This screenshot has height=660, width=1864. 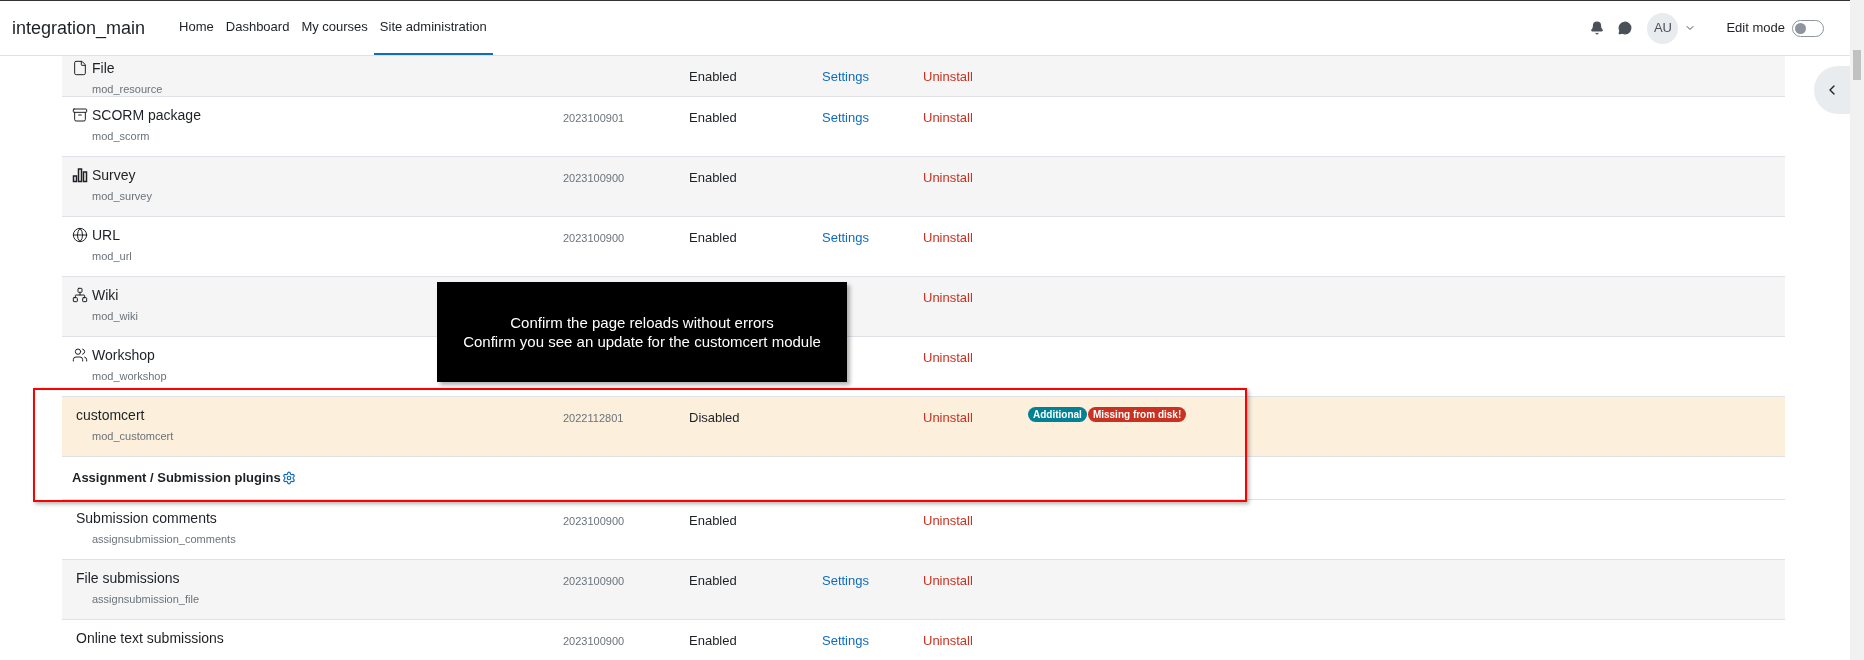 What do you see at coordinates (257, 28) in the screenshot?
I see `nav-link: Dashboard` at bounding box center [257, 28].